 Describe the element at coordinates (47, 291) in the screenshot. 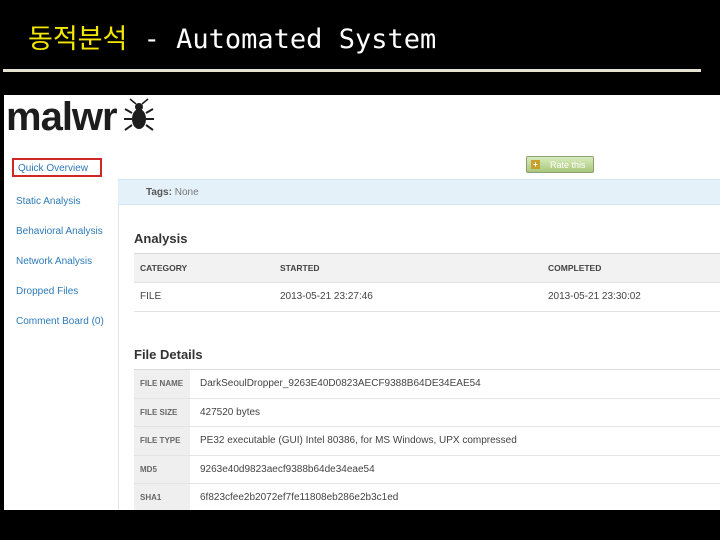

I see `sidebar-item-dropped-files: Dropped Files` at that location.